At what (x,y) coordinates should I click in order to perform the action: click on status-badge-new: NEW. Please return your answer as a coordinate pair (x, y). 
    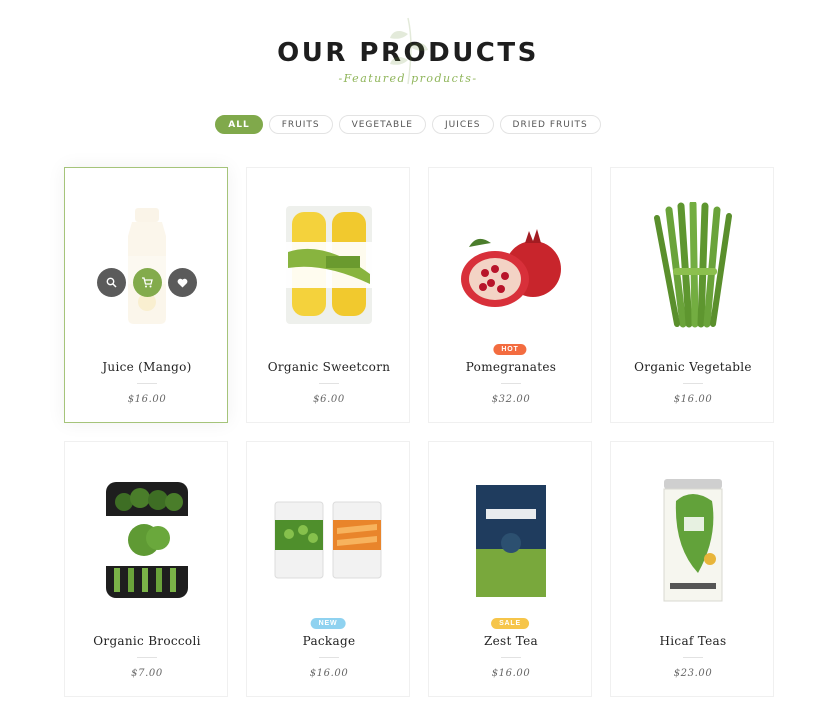
    Looking at the image, I should click on (328, 623).